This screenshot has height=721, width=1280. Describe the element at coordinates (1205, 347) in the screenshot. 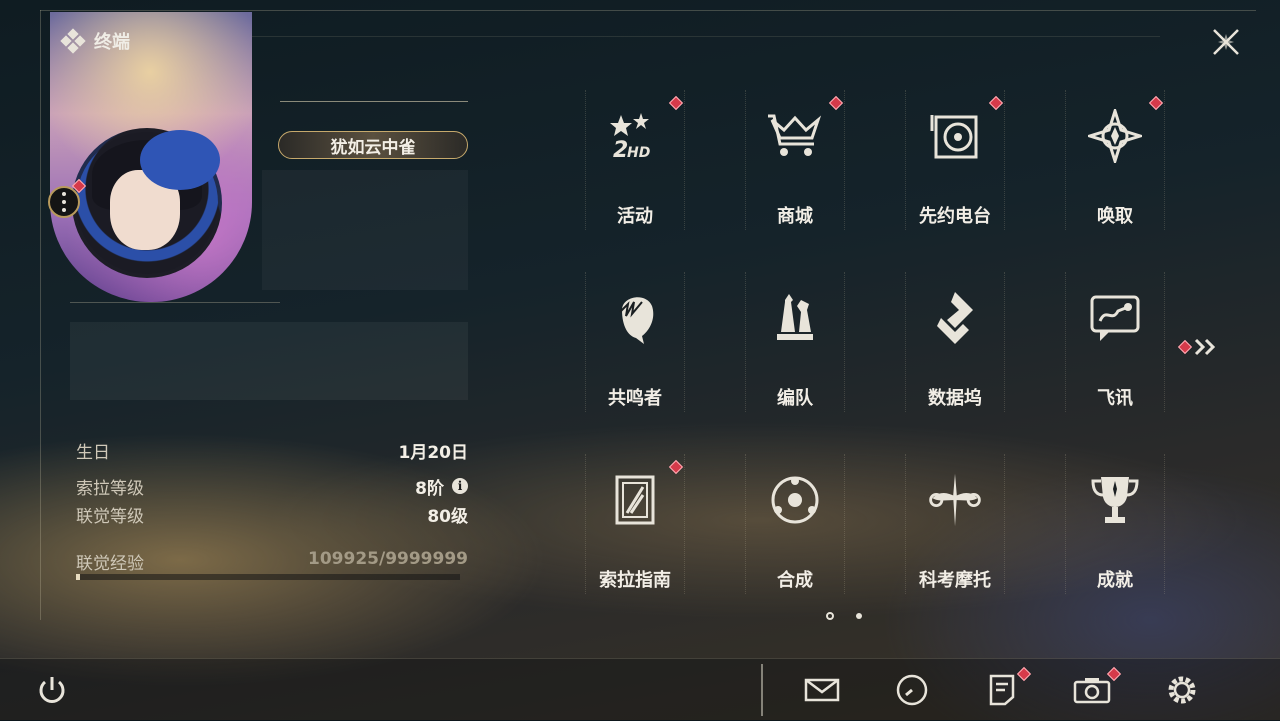

I see `double-chevron-right-icon` at that location.